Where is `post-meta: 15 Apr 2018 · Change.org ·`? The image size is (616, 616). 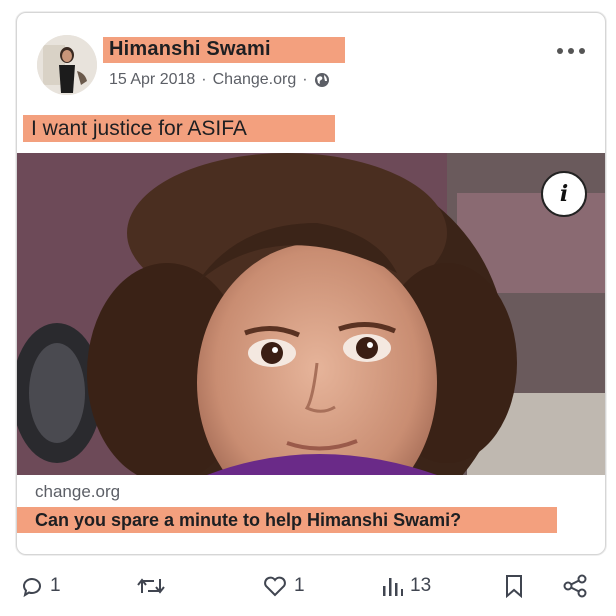
post-meta: 15 Apr 2018 · Change.org · is located at coordinates (219, 80).